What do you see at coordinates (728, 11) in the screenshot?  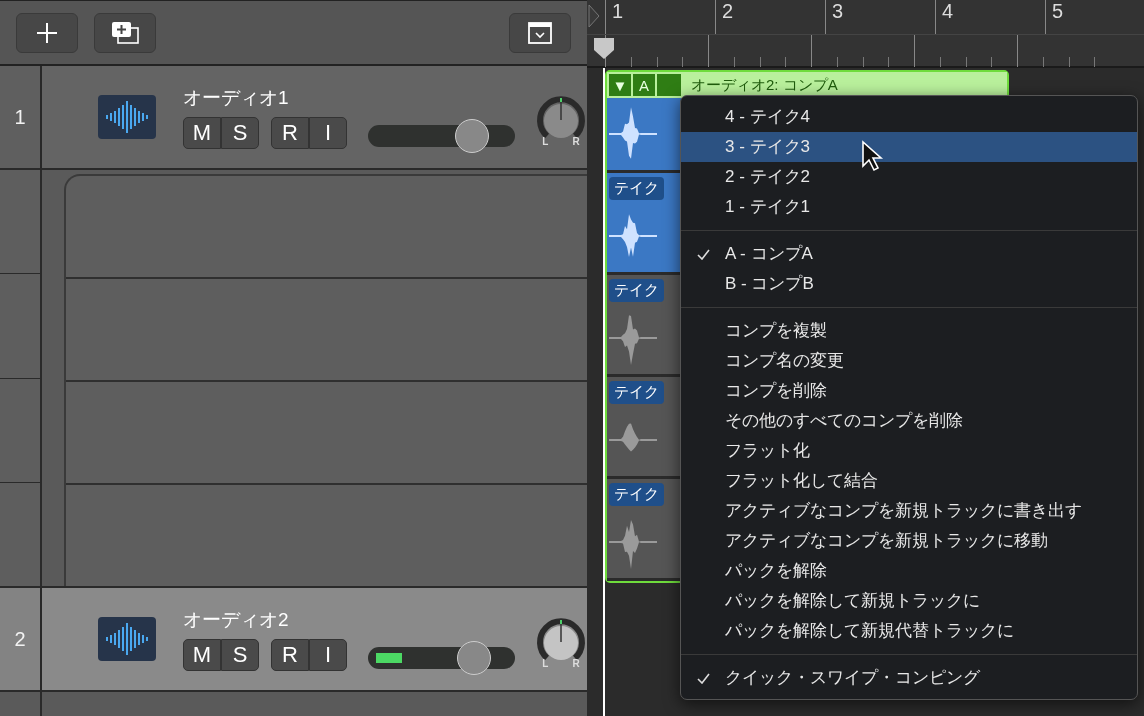 I see `bar-number: 2` at bounding box center [728, 11].